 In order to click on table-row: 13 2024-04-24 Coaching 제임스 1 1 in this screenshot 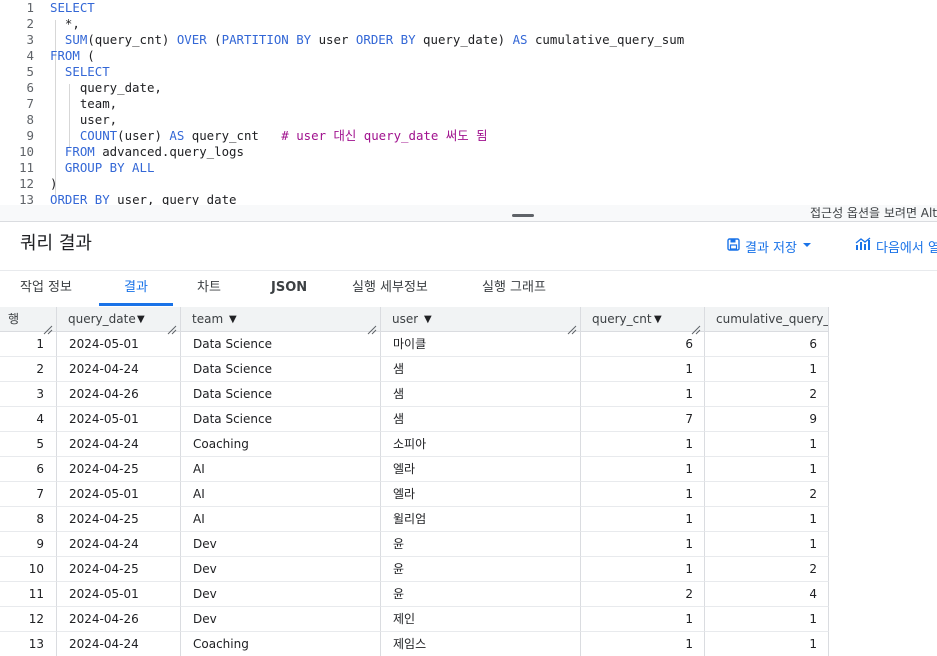, I will do `click(414, 644)`.